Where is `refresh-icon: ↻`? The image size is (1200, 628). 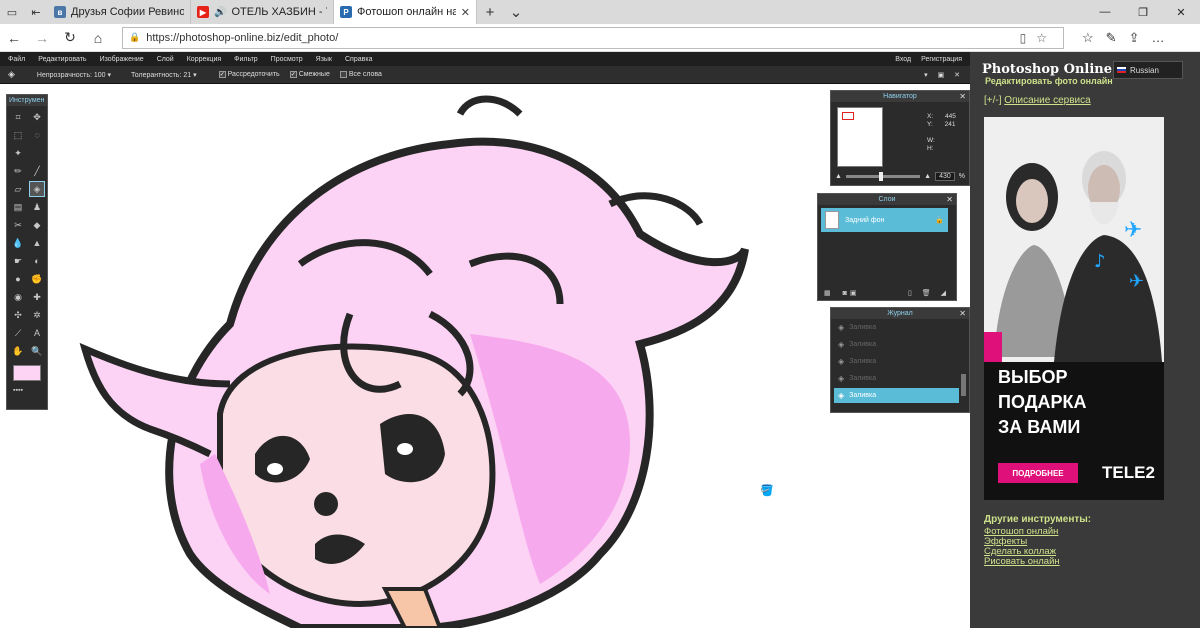 refresh-icon: ↻ is located at coordinates (70, 37).